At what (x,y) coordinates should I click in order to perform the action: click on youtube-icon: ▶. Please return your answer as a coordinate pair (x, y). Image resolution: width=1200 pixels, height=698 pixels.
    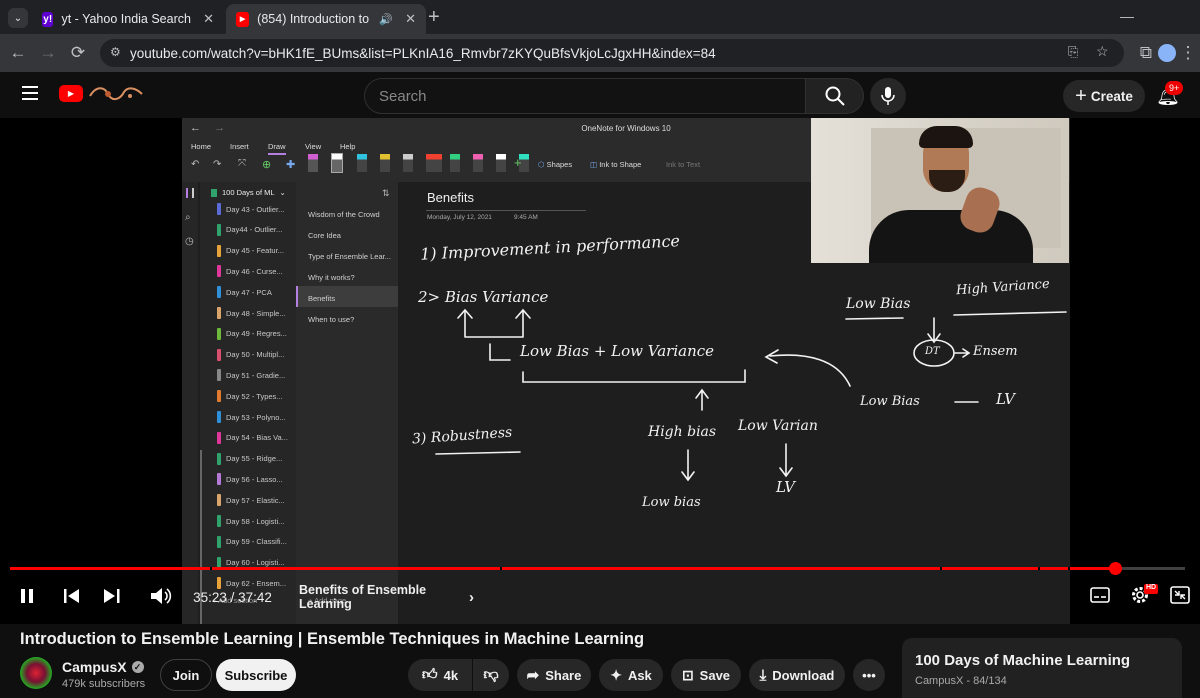
    Looking at the image, I should click on (243, 19).